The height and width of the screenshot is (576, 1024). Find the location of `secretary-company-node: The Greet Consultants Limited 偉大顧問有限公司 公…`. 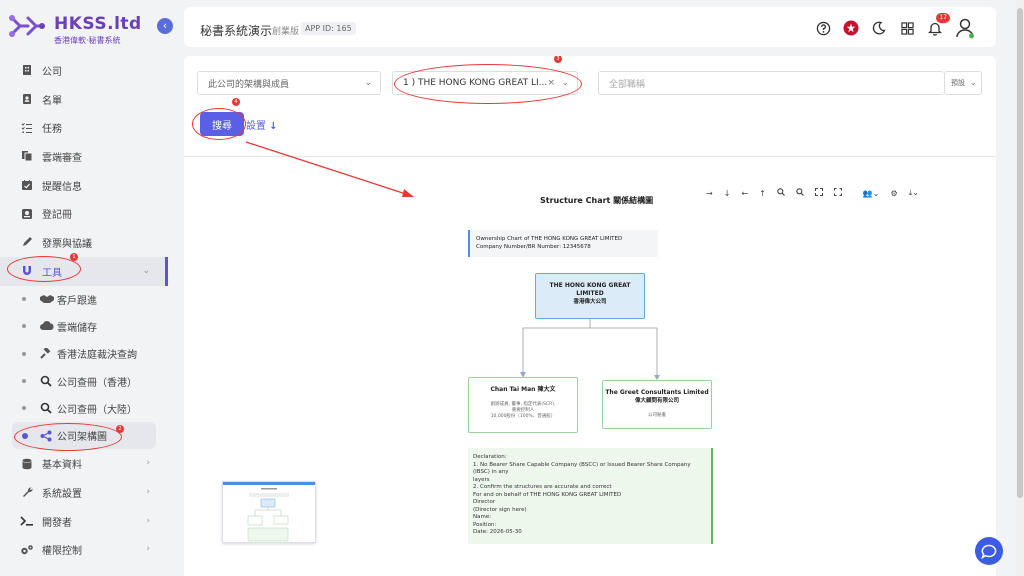

secretary-company-node: The Greet Consultants Limited 偉大顧問有限公司 公… is located at coordinates (657, 404).